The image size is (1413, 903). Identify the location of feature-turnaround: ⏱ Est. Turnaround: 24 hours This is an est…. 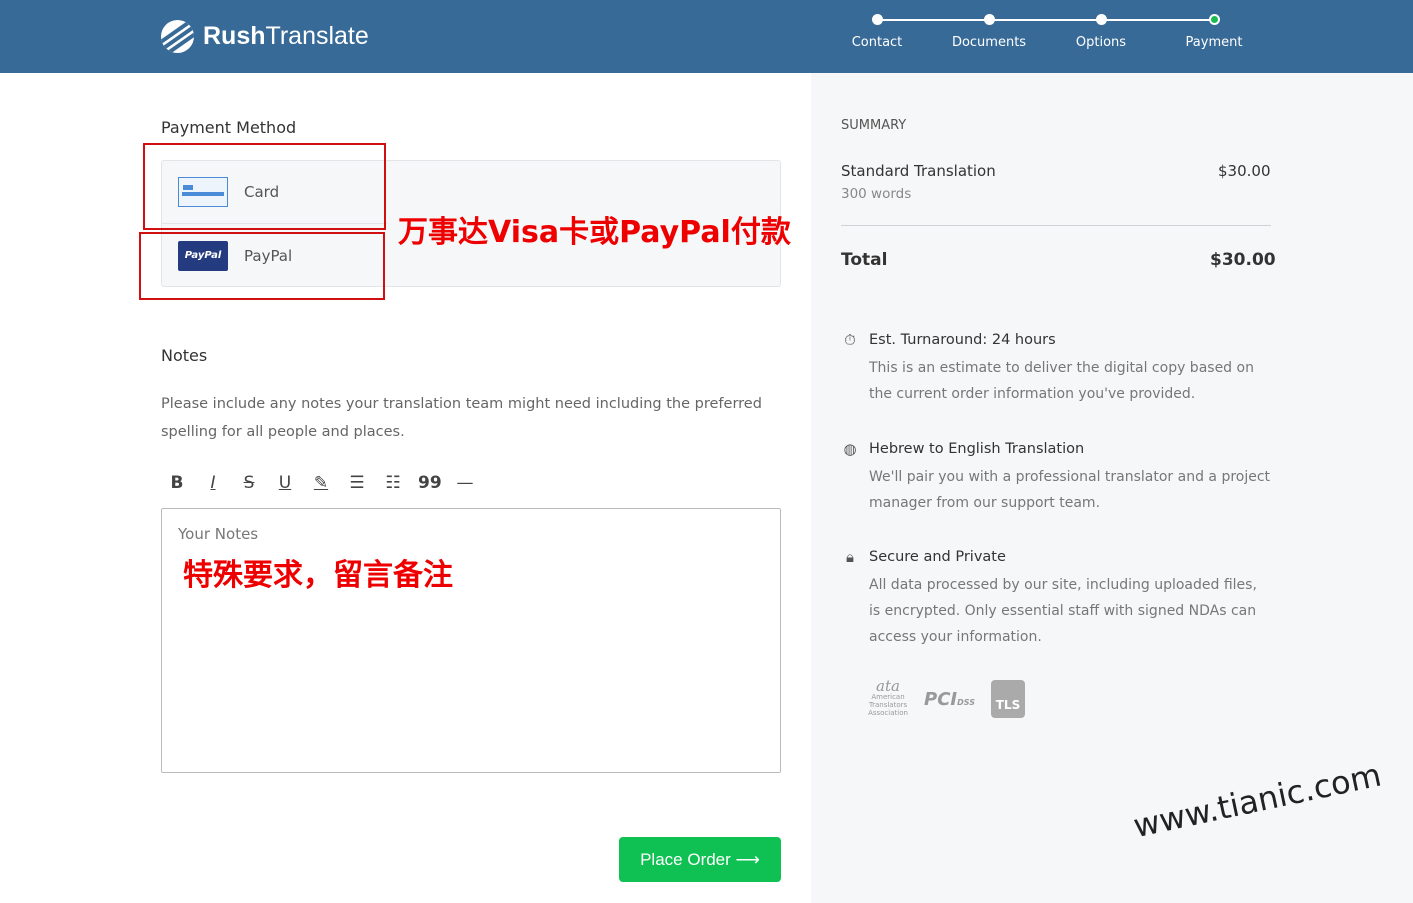
(1056, 369).